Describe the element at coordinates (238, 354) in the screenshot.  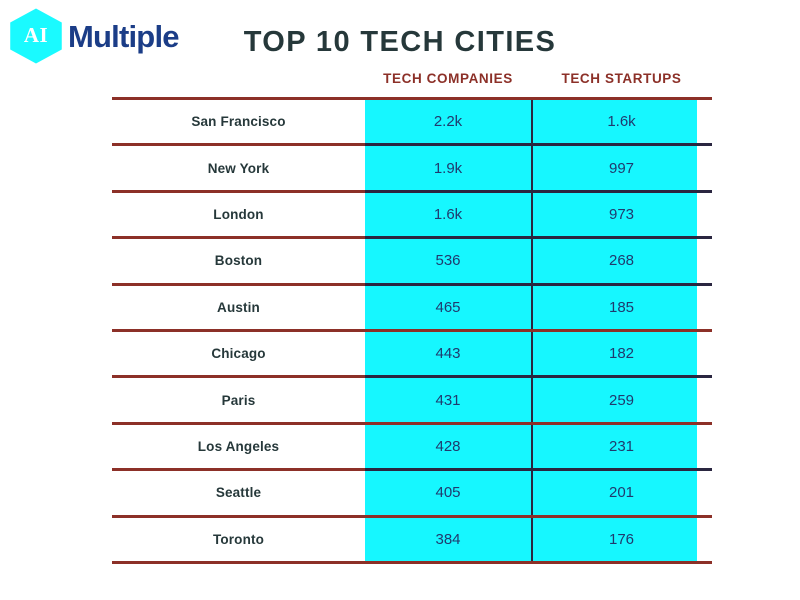
I see `cell-city-name: Chicago` at that location.